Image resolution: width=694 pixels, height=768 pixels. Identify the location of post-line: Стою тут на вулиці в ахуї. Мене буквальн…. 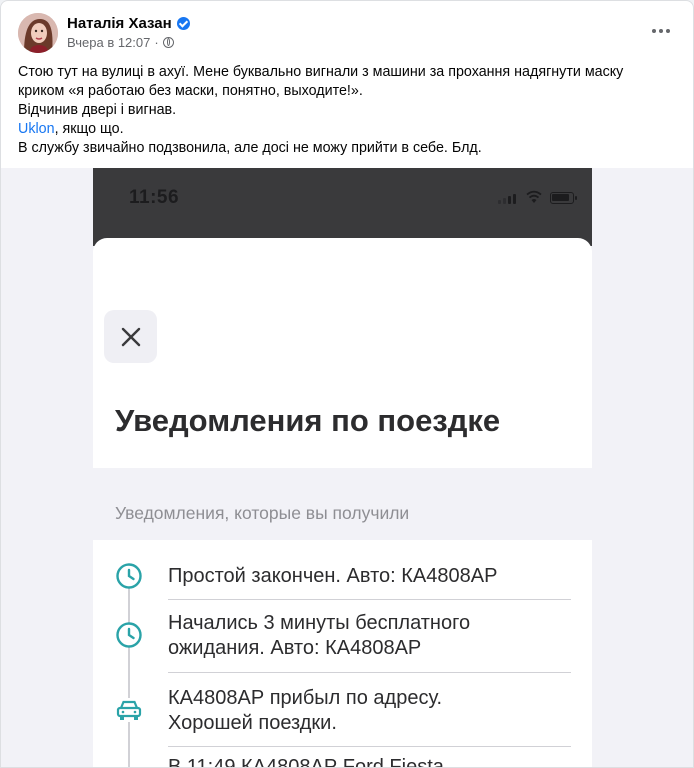
(321, 72).